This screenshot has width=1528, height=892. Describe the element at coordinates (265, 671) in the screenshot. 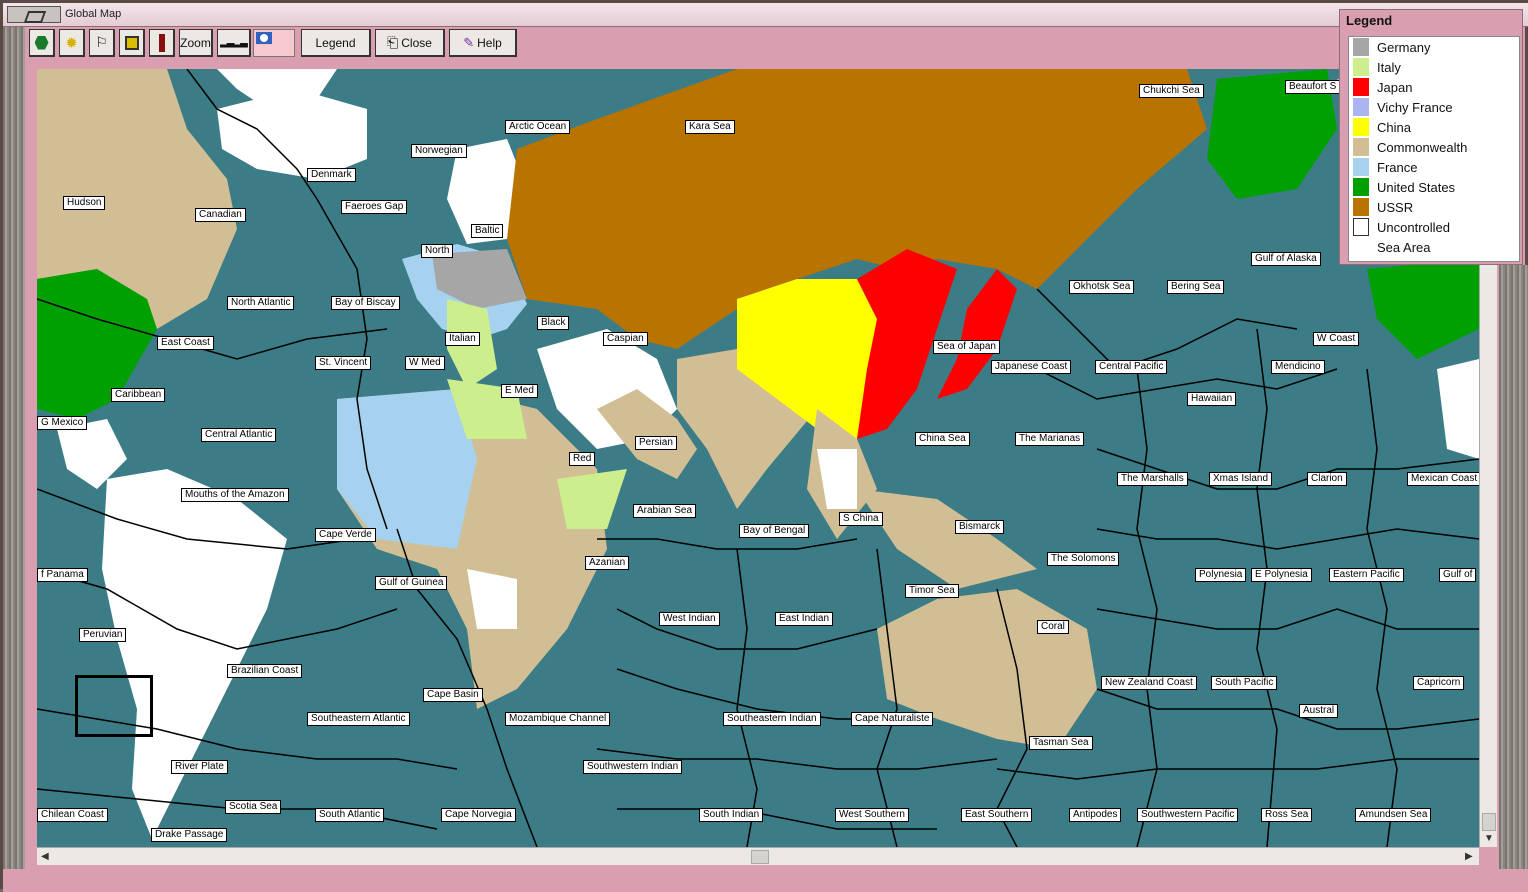

I see `map-label: Brazilian Coast` at that location.